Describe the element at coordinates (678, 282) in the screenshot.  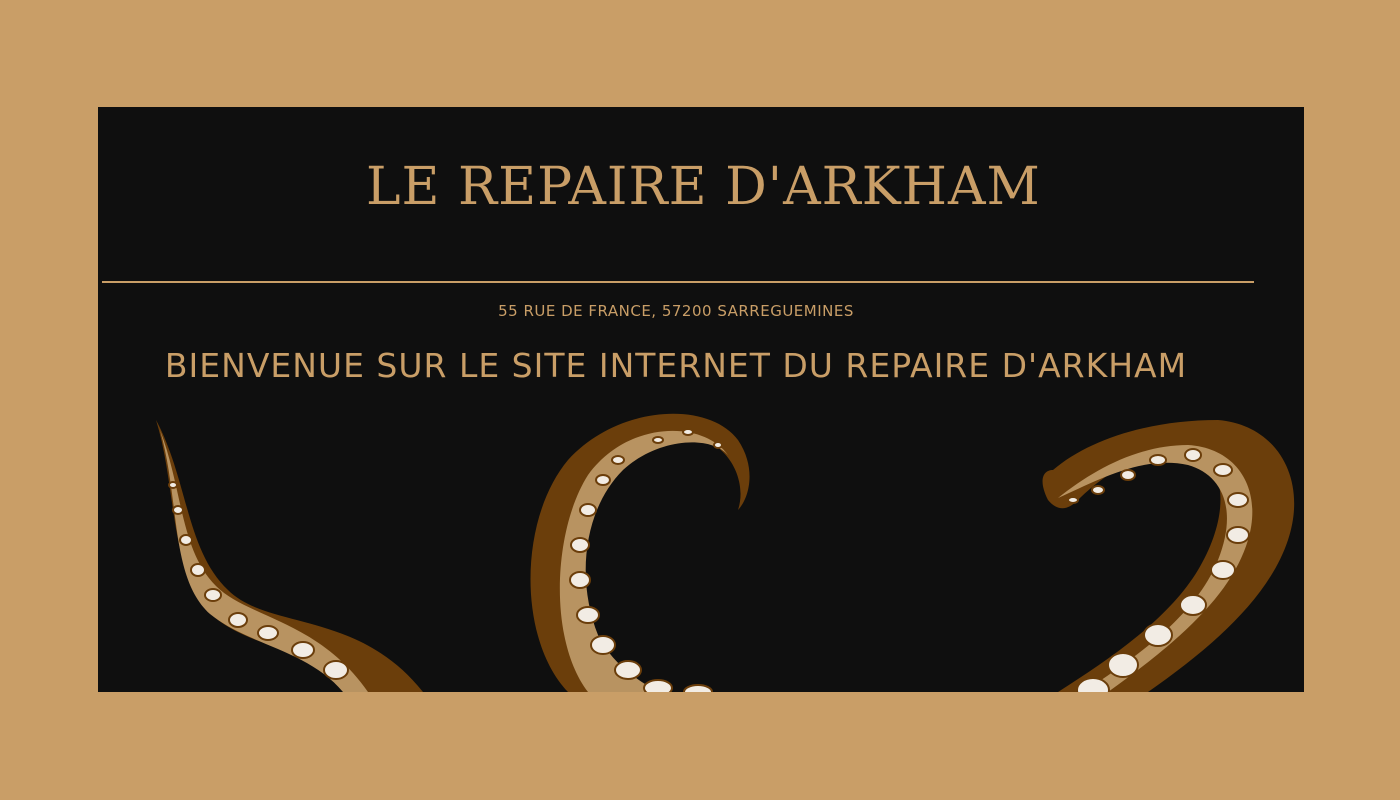
I see `header-divider` at that location.